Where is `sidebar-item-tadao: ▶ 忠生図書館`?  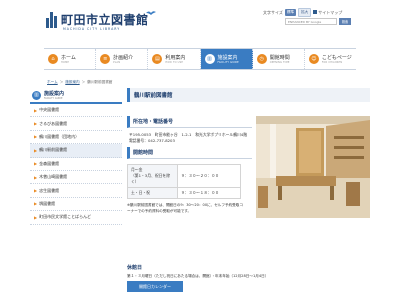
sidebar-item-tadao: ▶ 忠生図書館 is located at coordinates (76, 191).